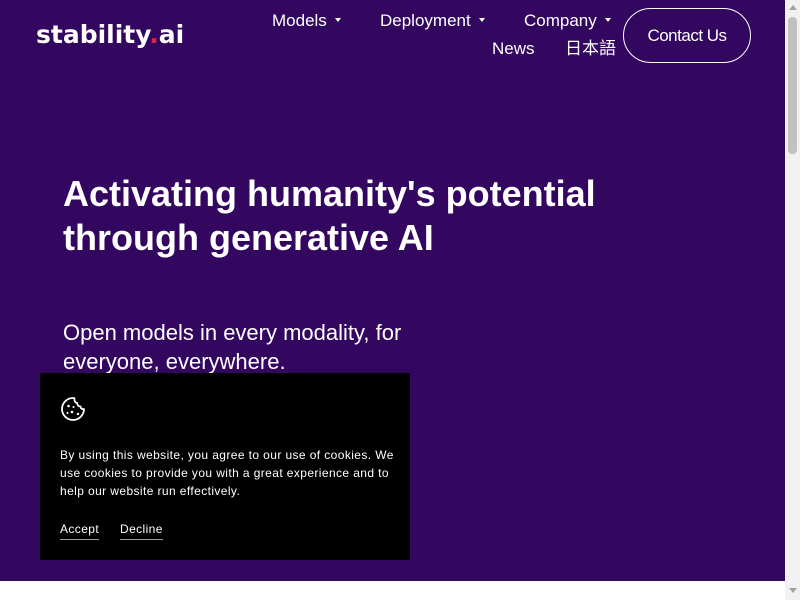  I want to click on nav-item-deployment: Deployment, so click(432, 21).